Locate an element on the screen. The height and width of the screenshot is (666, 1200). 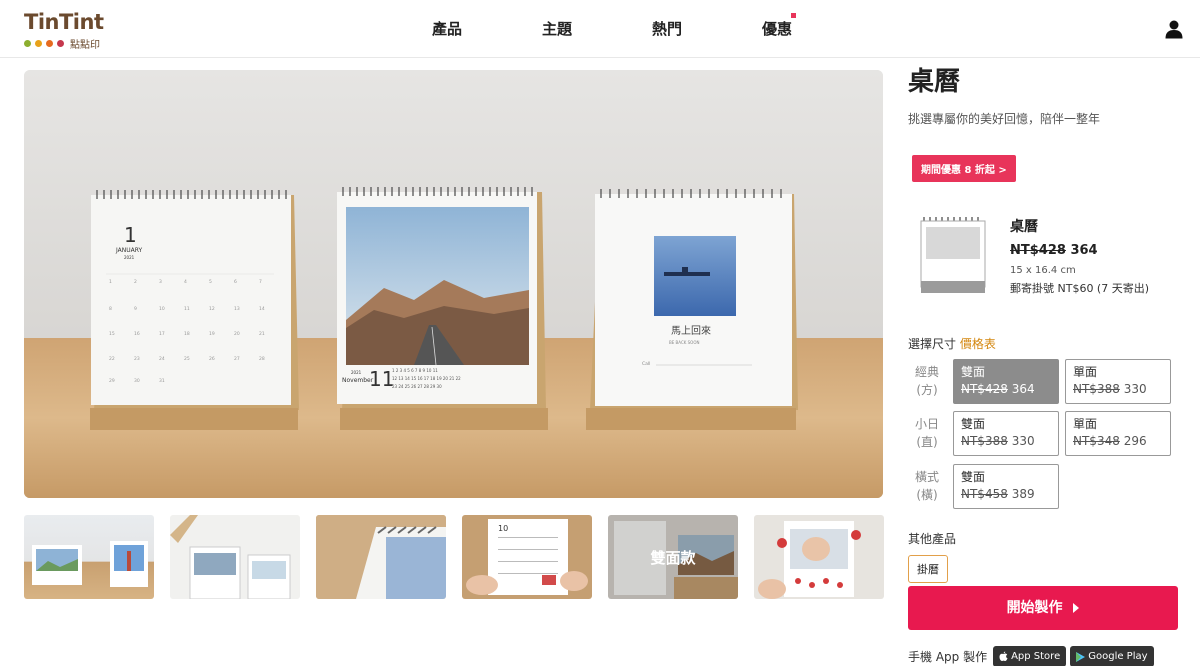
nav-offers: 優惠 is located at coordinates (777, 29).